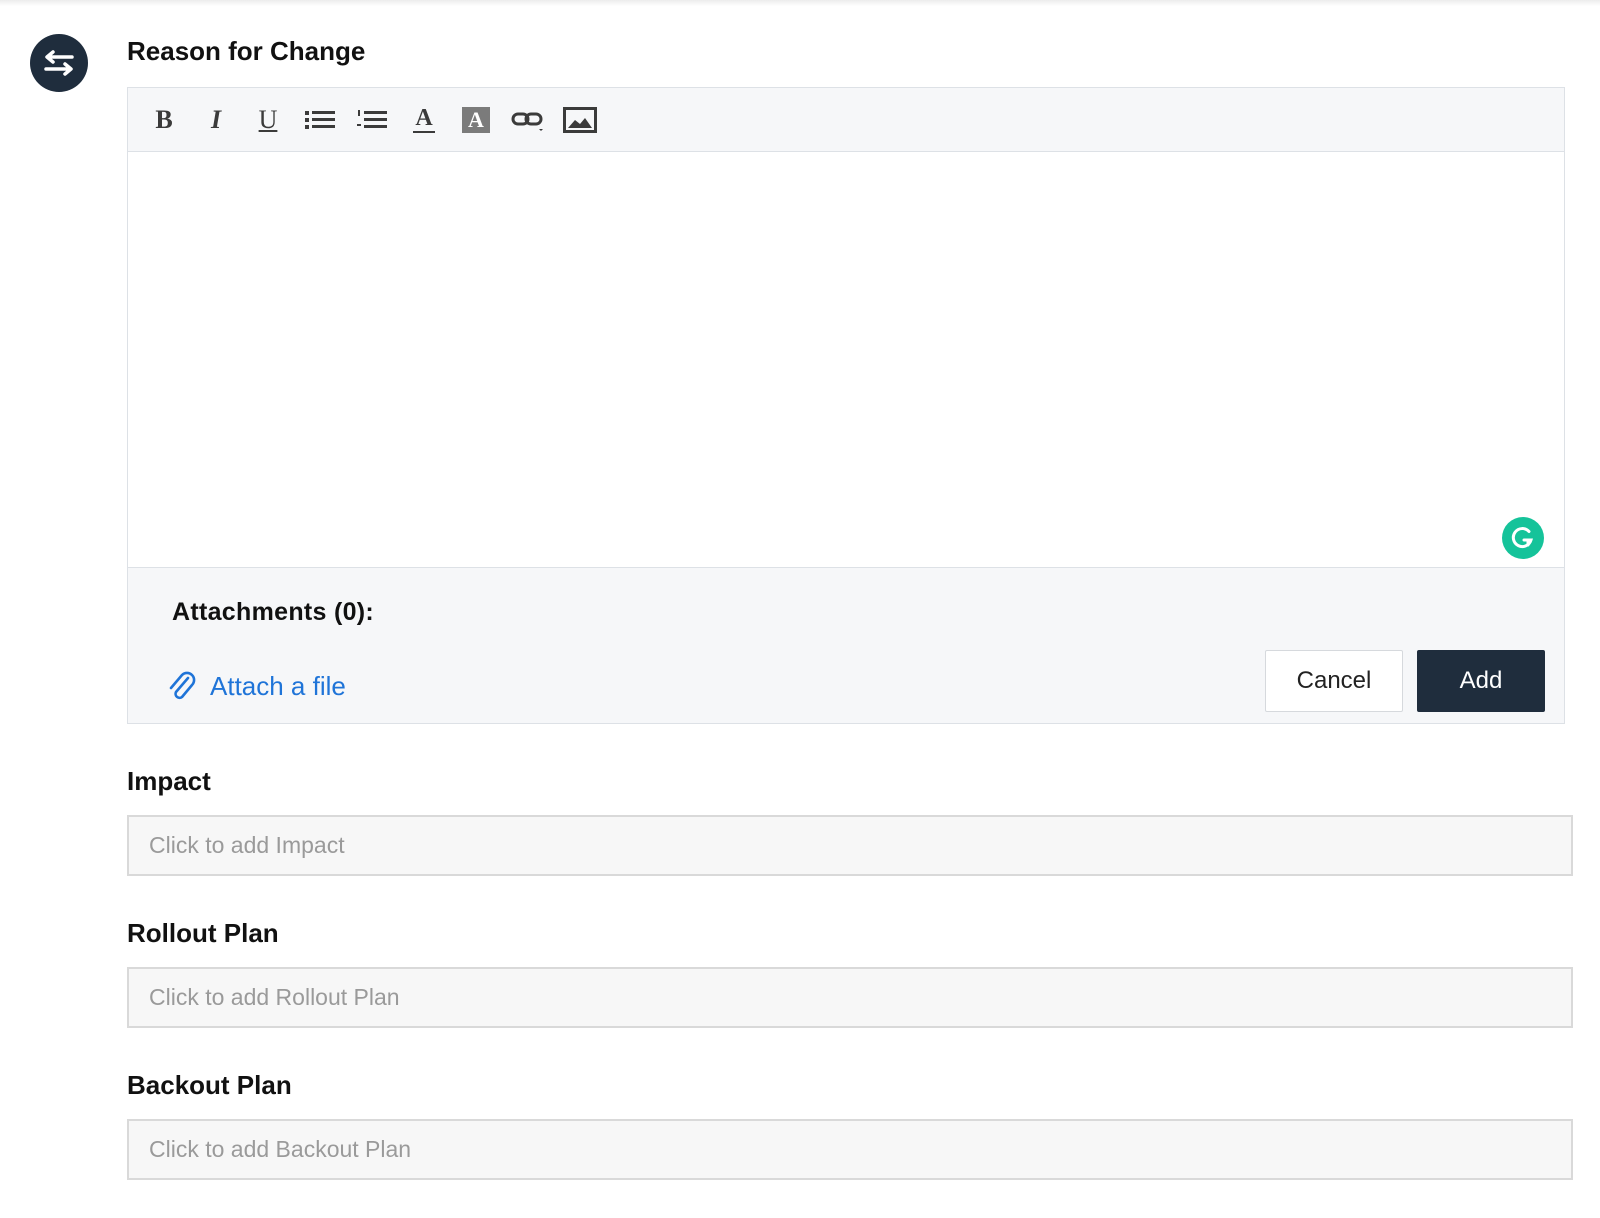  Describe the element at coordinates (1334, 681) in the screenshot. I see `cancel-button: Cancel` at that location.